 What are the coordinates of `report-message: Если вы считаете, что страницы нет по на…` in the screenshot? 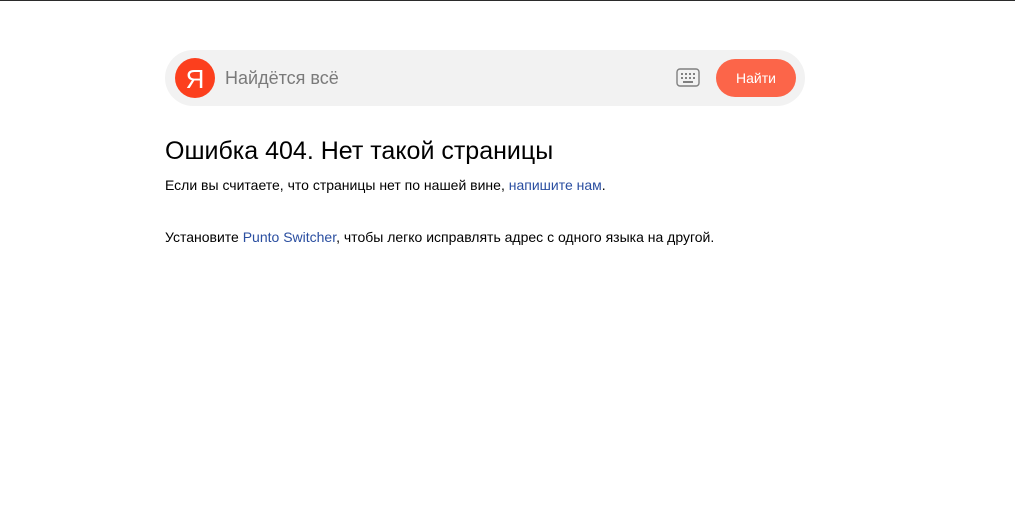 It's located at (385, 185).